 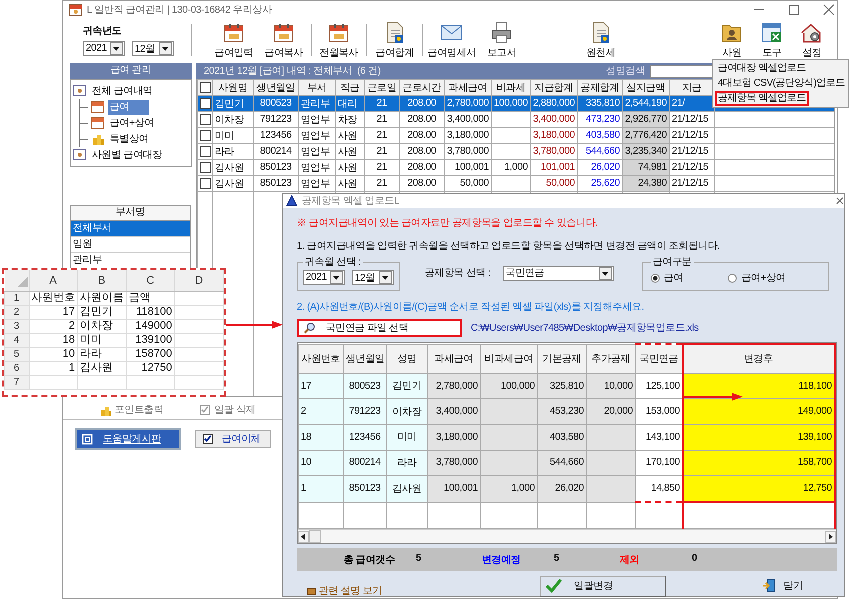 I want to click on maximize-button, so click(x=794, y=10).